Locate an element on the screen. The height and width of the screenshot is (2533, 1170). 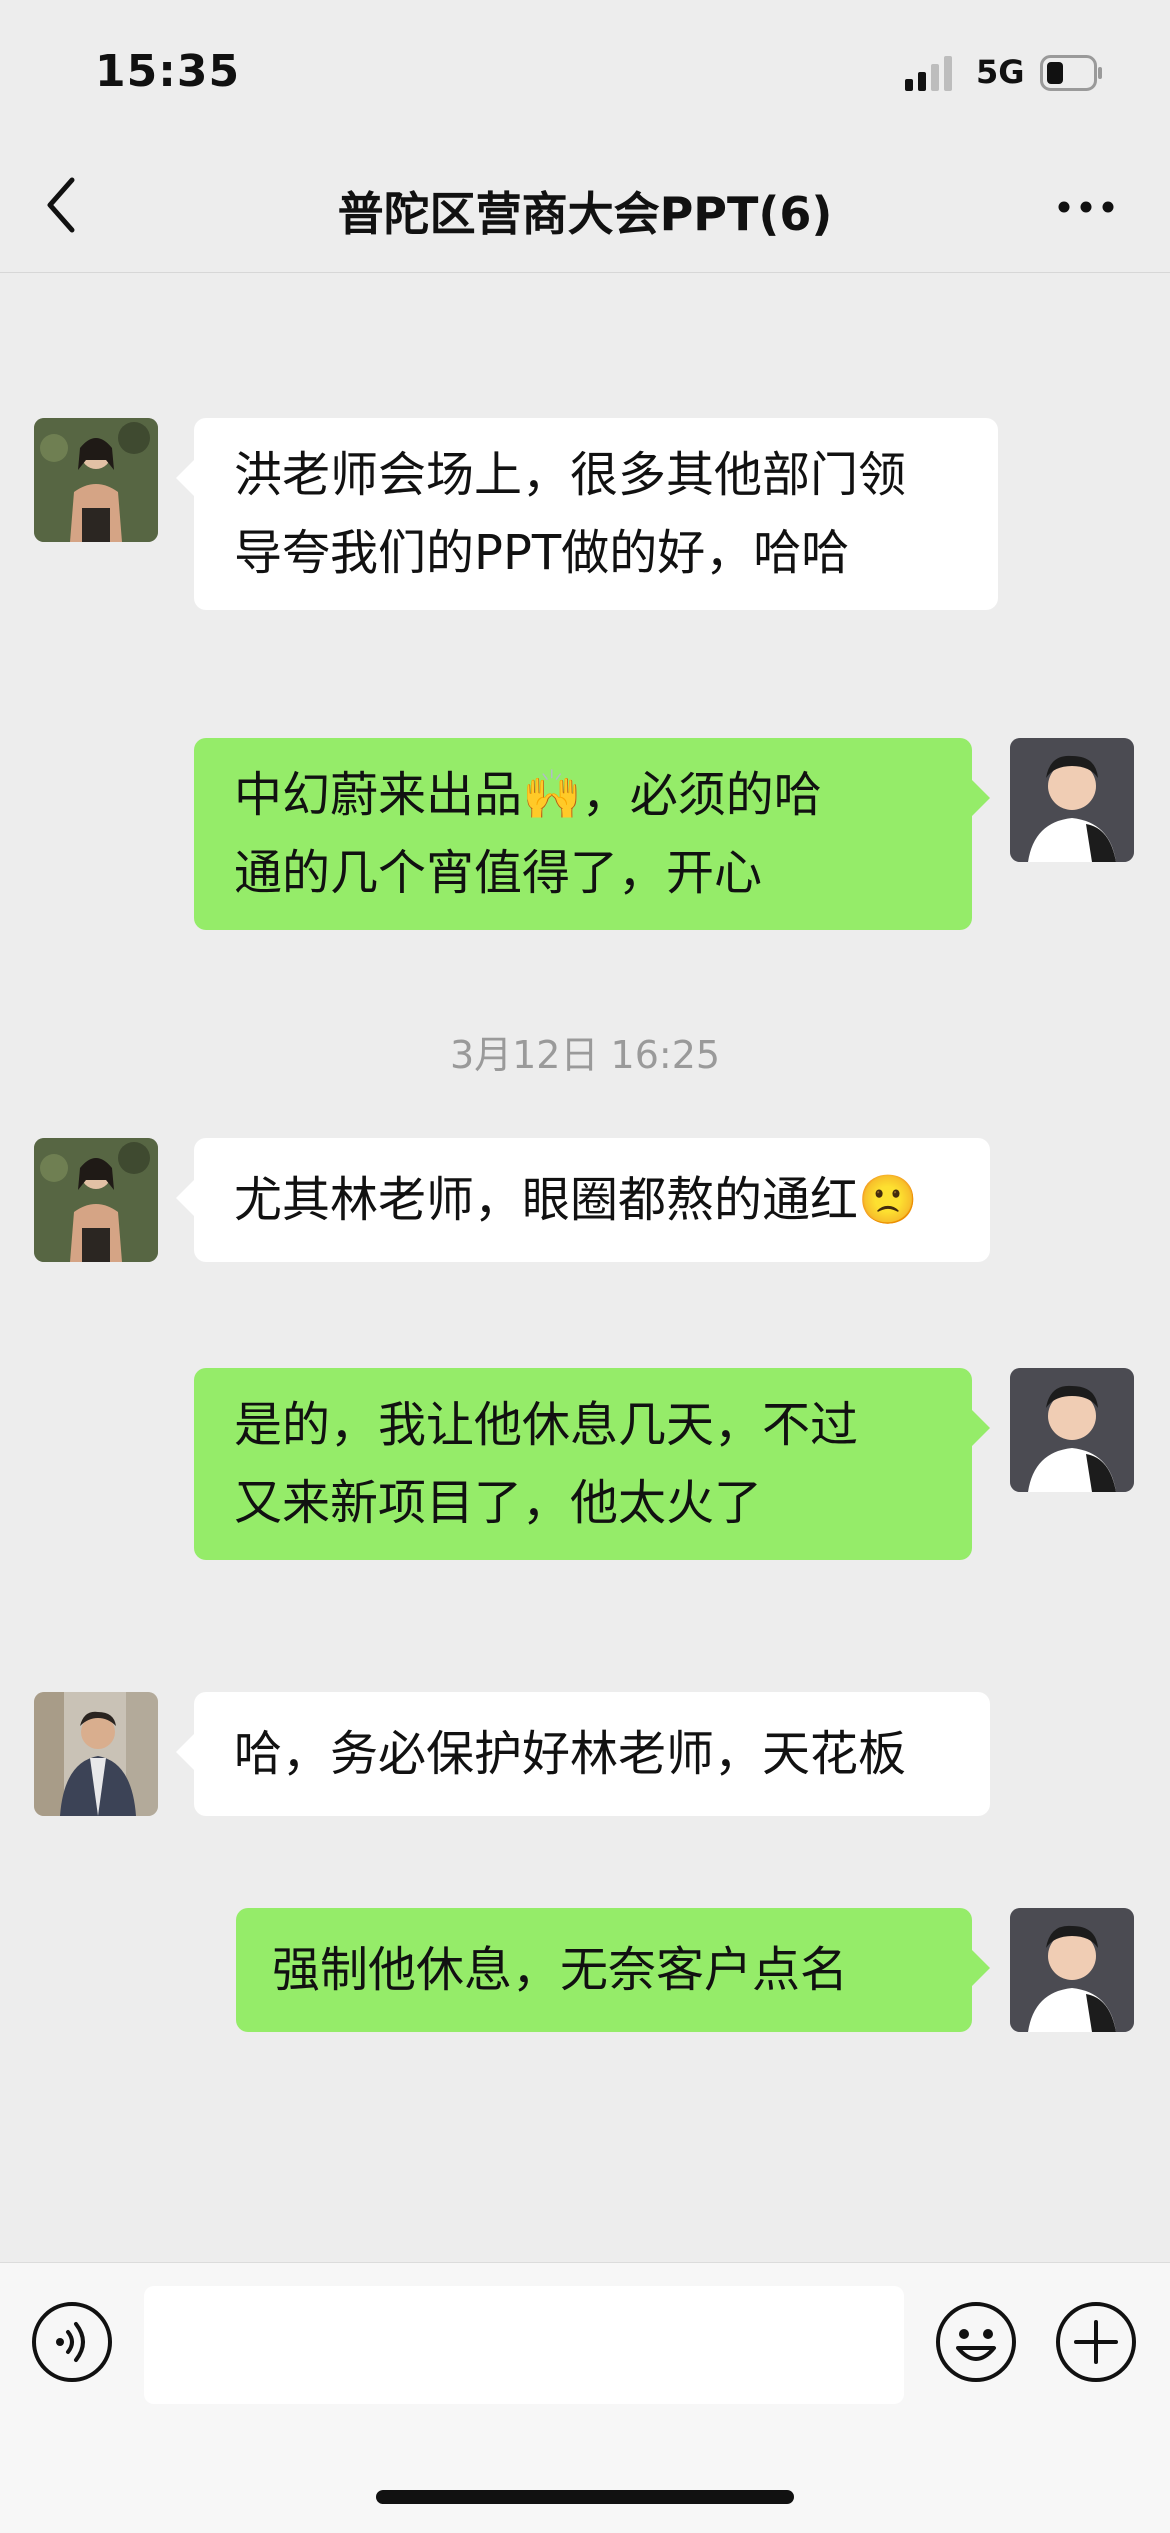
message-1-line-2: 导夸我们的PPT做的好，哈哈 is located at coordinates (542, 553).